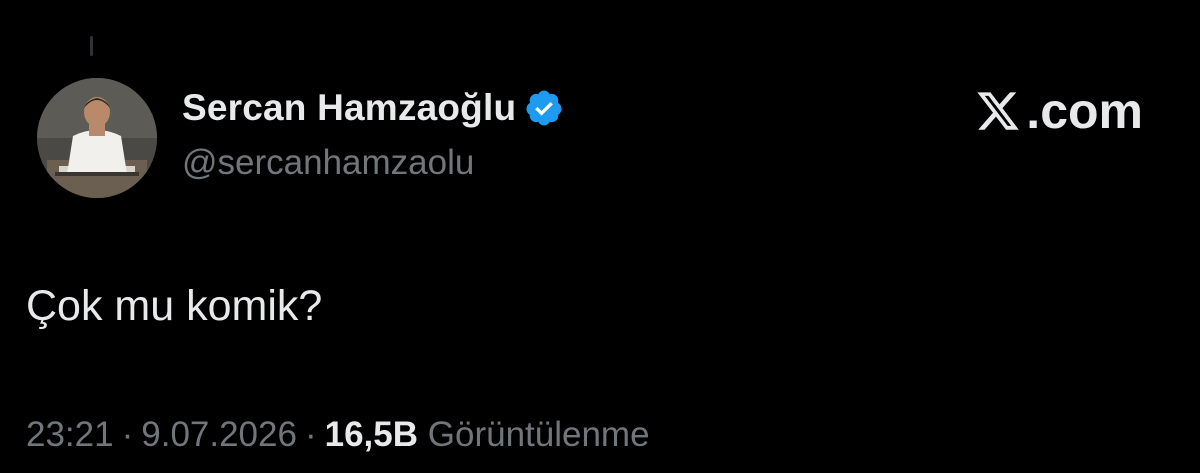  I want to click on verified-badge-icon, so click(544, 108).